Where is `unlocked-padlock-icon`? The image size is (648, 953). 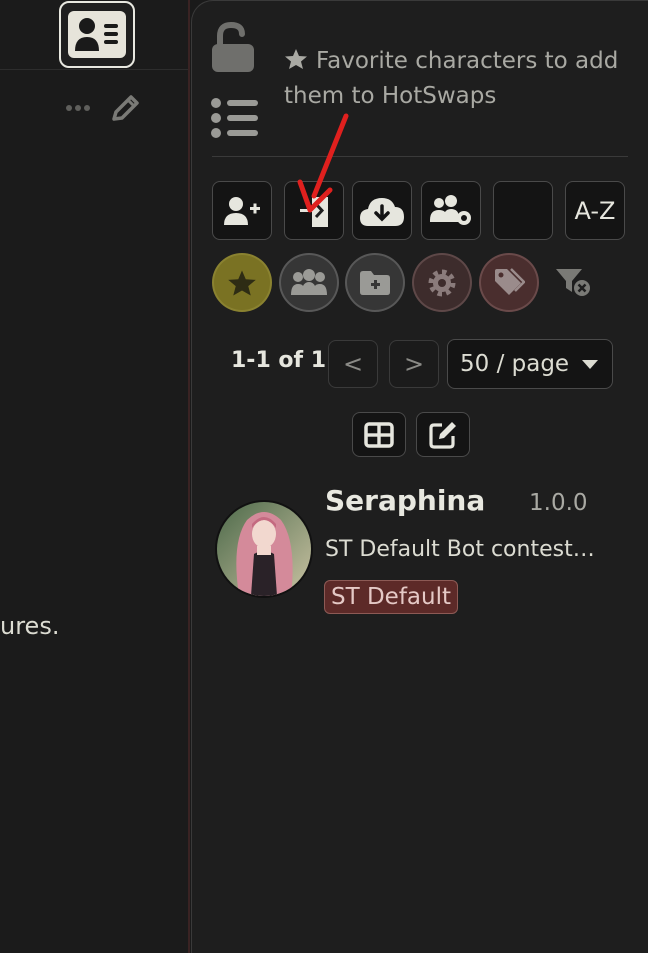
unlocked-padlock-icon is located at coordinates (233, 48).